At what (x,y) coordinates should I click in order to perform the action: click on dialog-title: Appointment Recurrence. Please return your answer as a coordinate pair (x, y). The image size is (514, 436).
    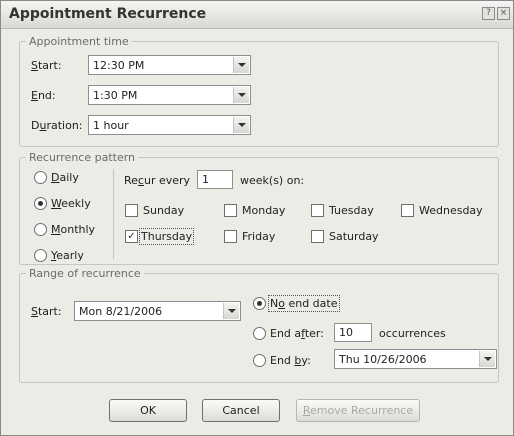
    Looking at the image, I should click on (108, 14).